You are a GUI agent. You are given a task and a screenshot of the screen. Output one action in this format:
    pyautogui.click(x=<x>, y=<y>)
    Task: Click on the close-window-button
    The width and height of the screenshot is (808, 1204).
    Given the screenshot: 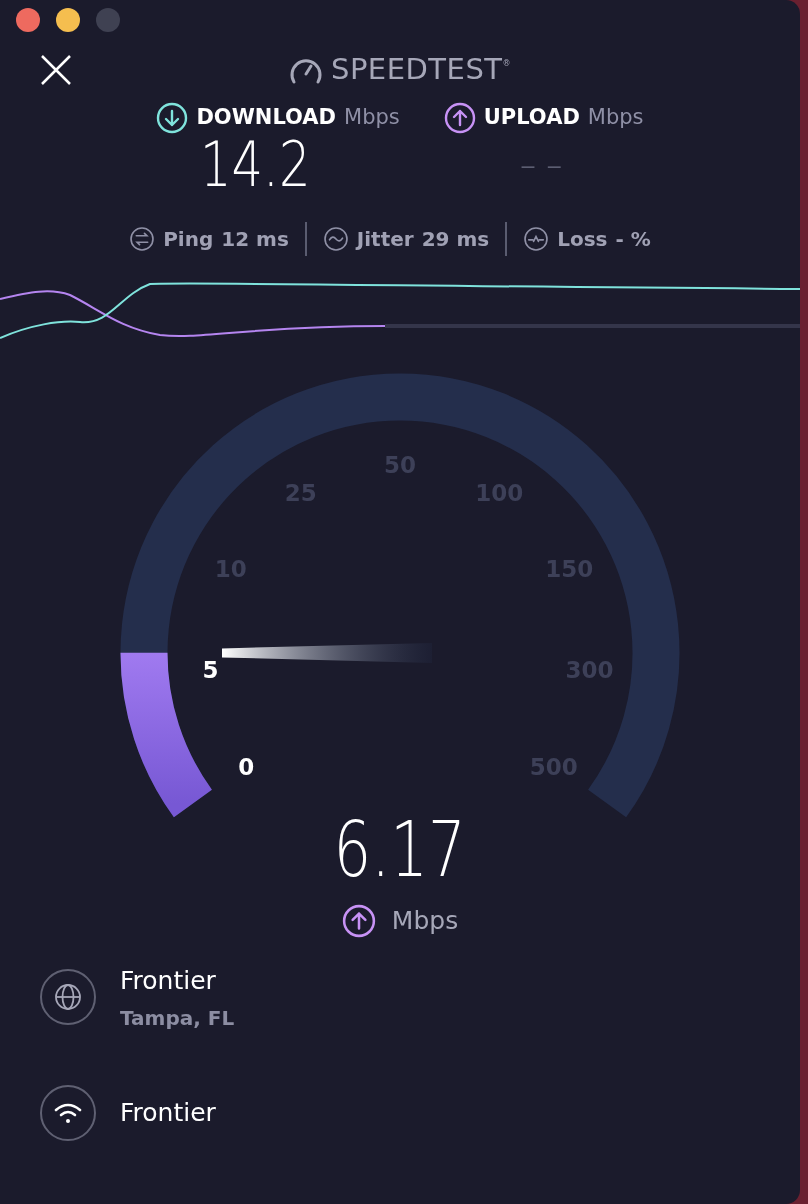 What is the action you would take?
    pyautogui.click(x=28, y=20)
    